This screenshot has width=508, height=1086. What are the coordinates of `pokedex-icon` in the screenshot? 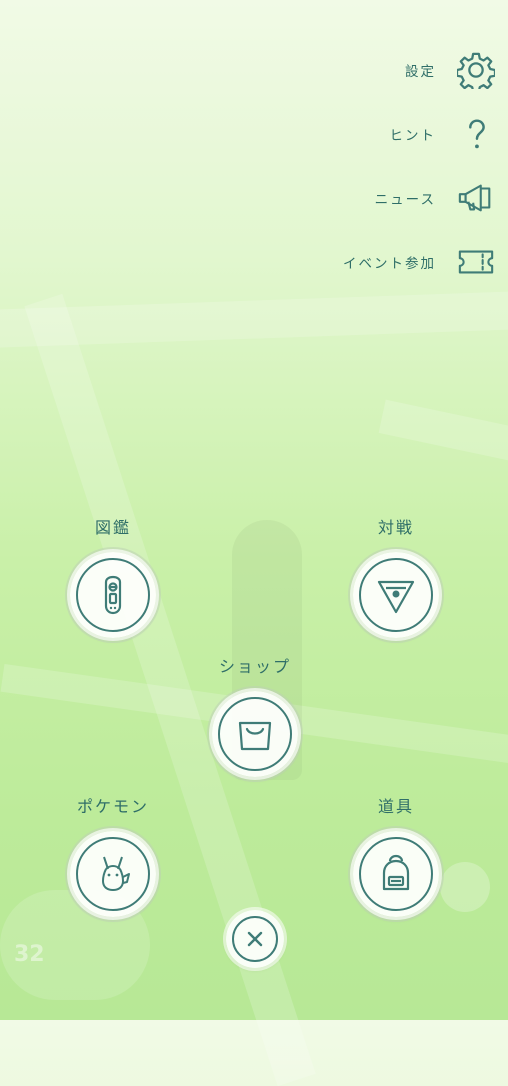 It's located at (113, 595).